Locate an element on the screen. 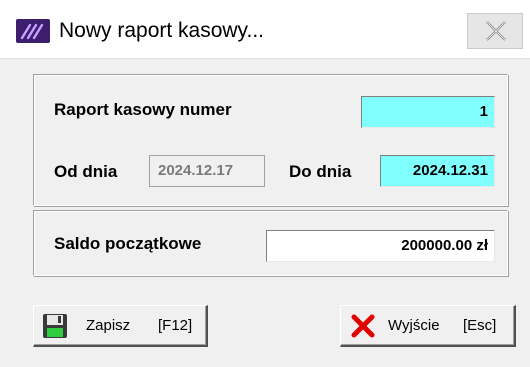 The width and height of the screenshot is (530, 367). red-x-icon is located at coordinates (363, 326).